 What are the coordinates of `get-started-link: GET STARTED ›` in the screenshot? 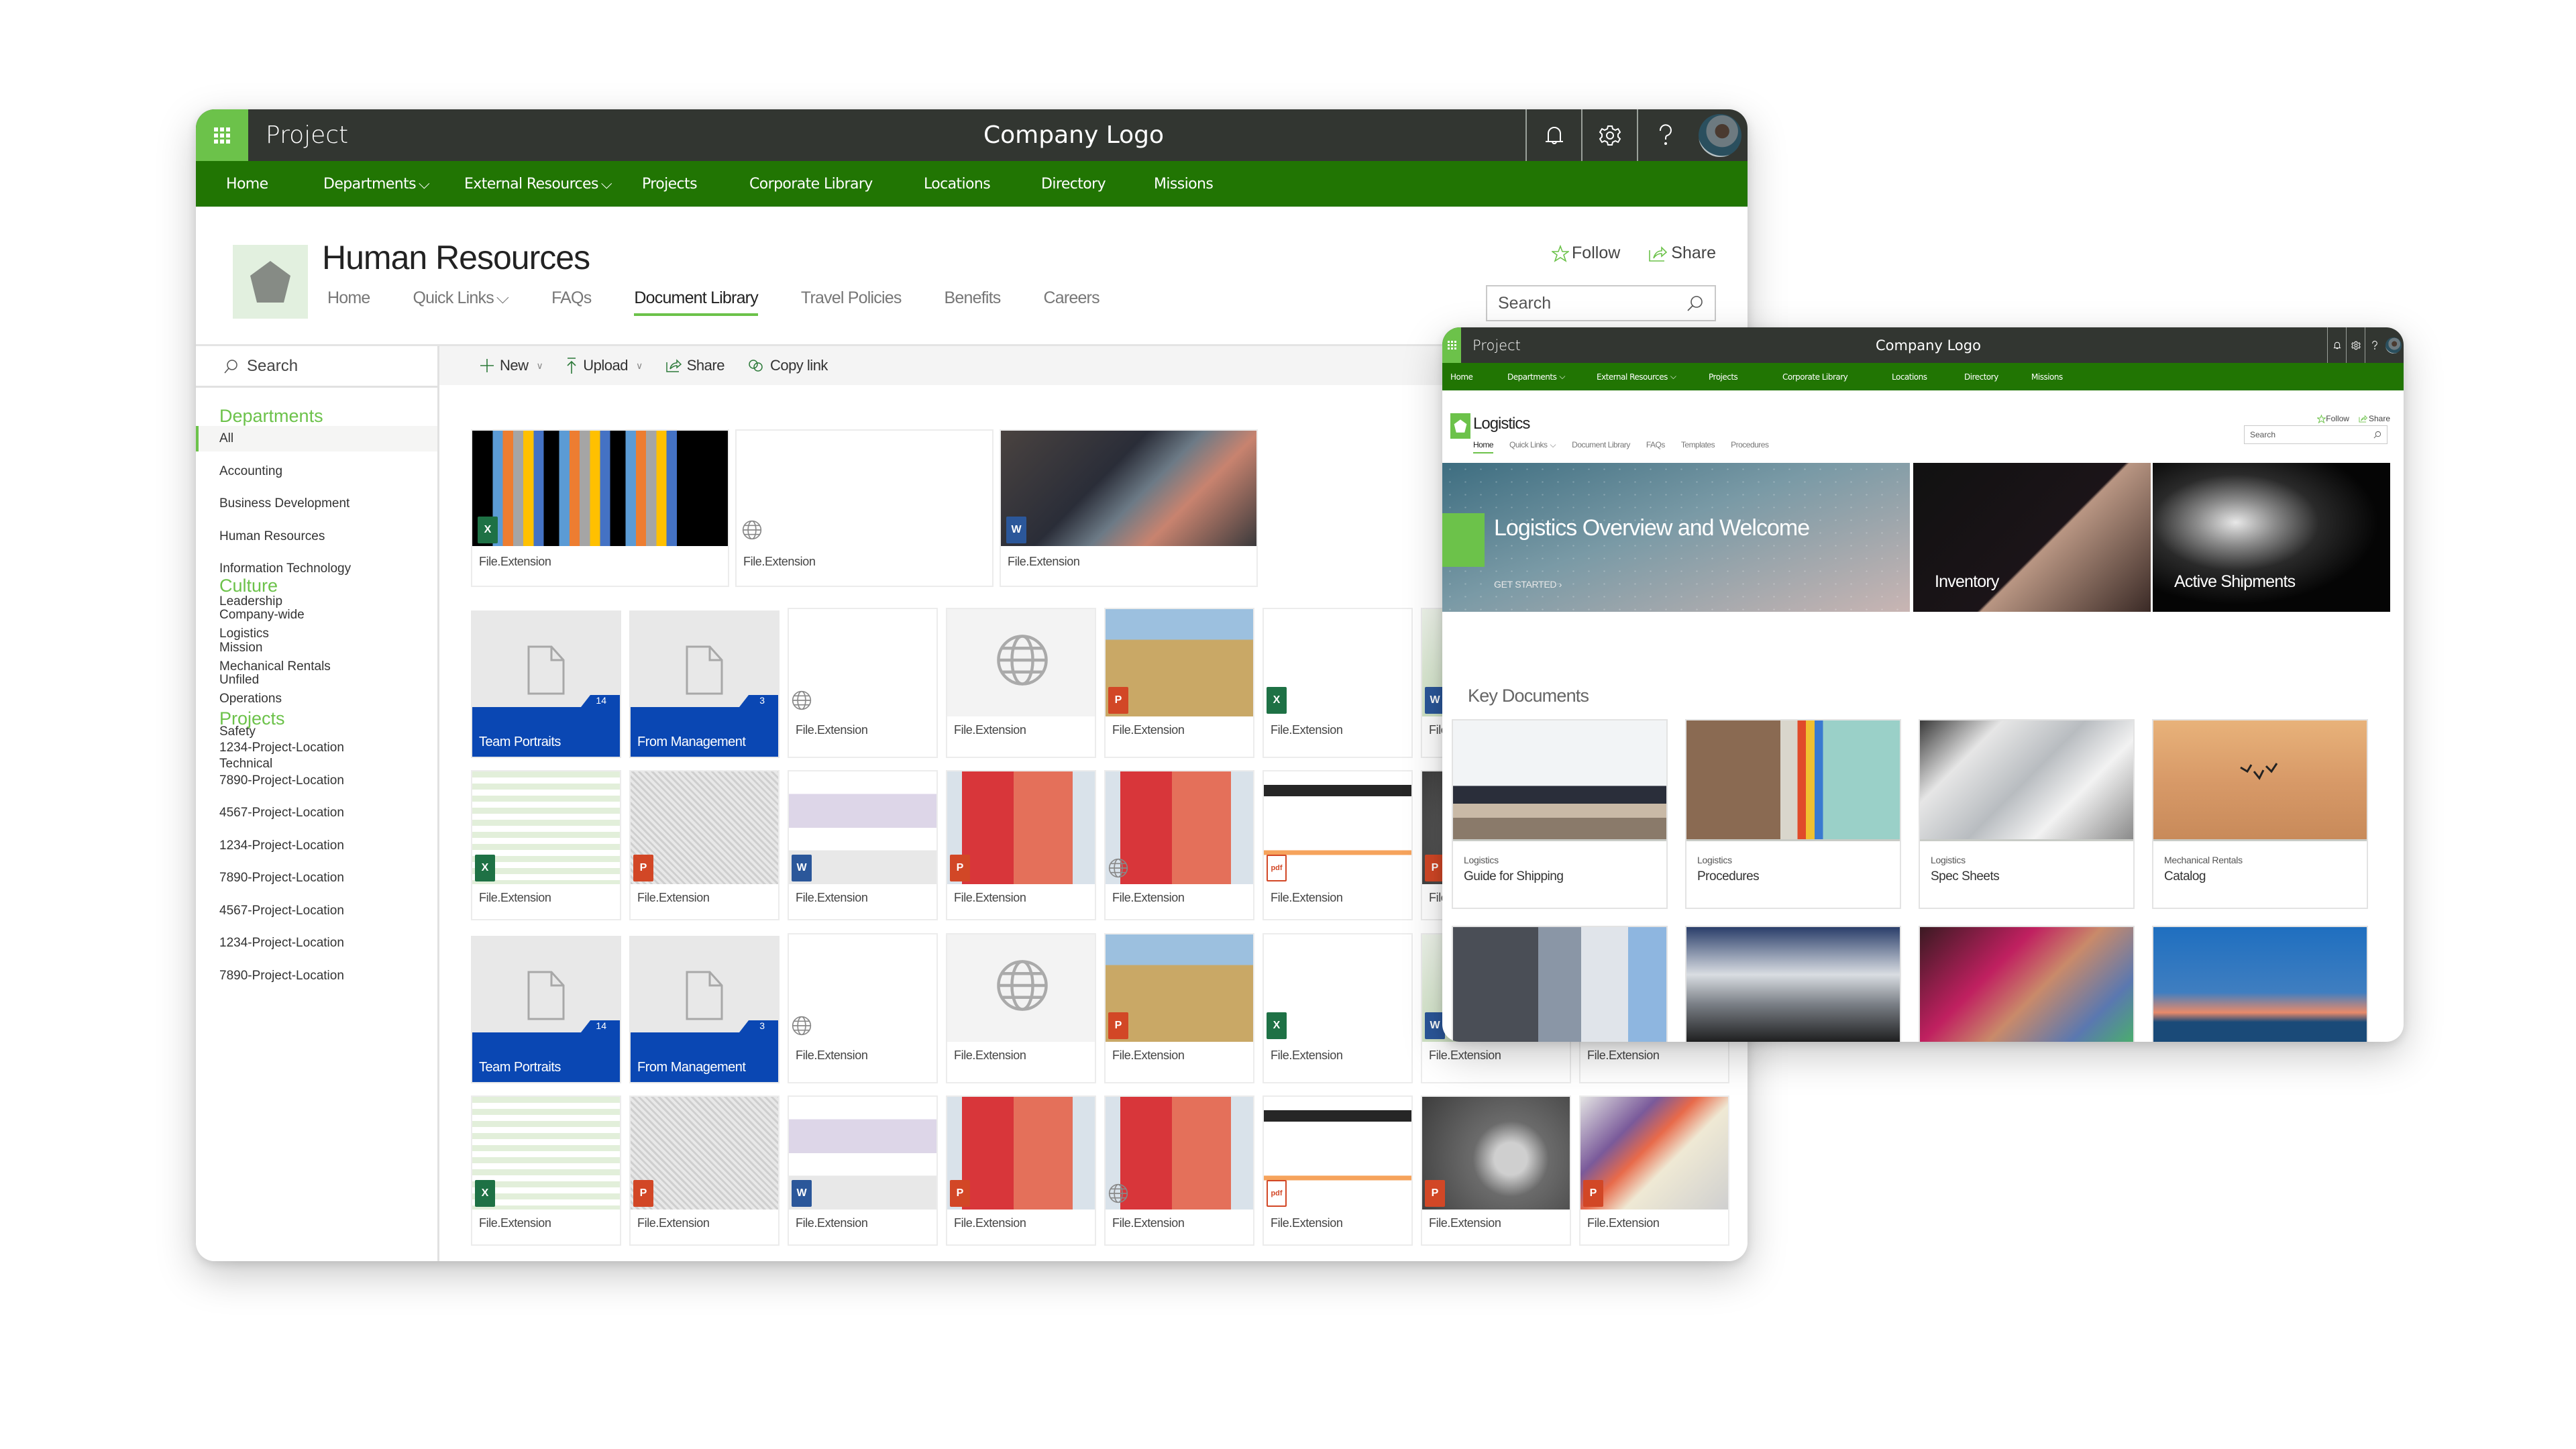 It's located at (1528, 584).